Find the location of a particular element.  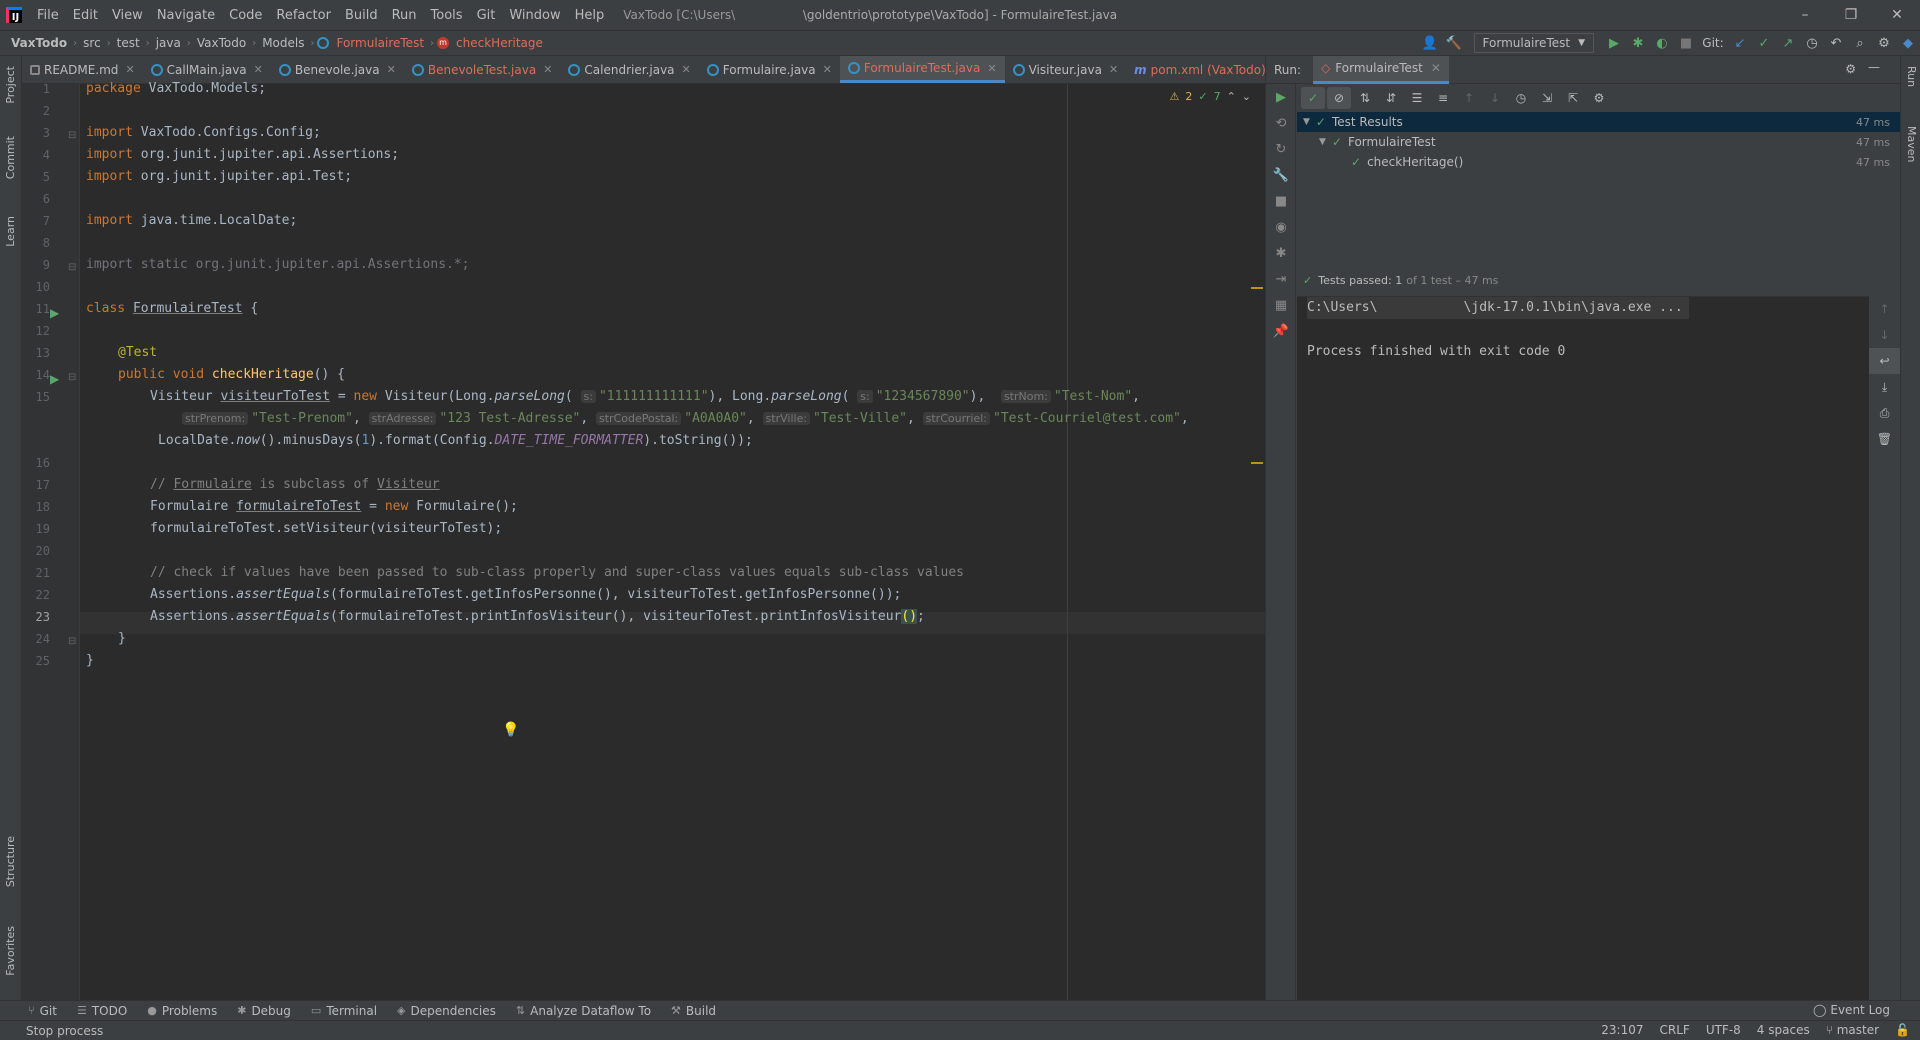

arrow-down-icon: ↓ is located at coordinates (1884, 335).